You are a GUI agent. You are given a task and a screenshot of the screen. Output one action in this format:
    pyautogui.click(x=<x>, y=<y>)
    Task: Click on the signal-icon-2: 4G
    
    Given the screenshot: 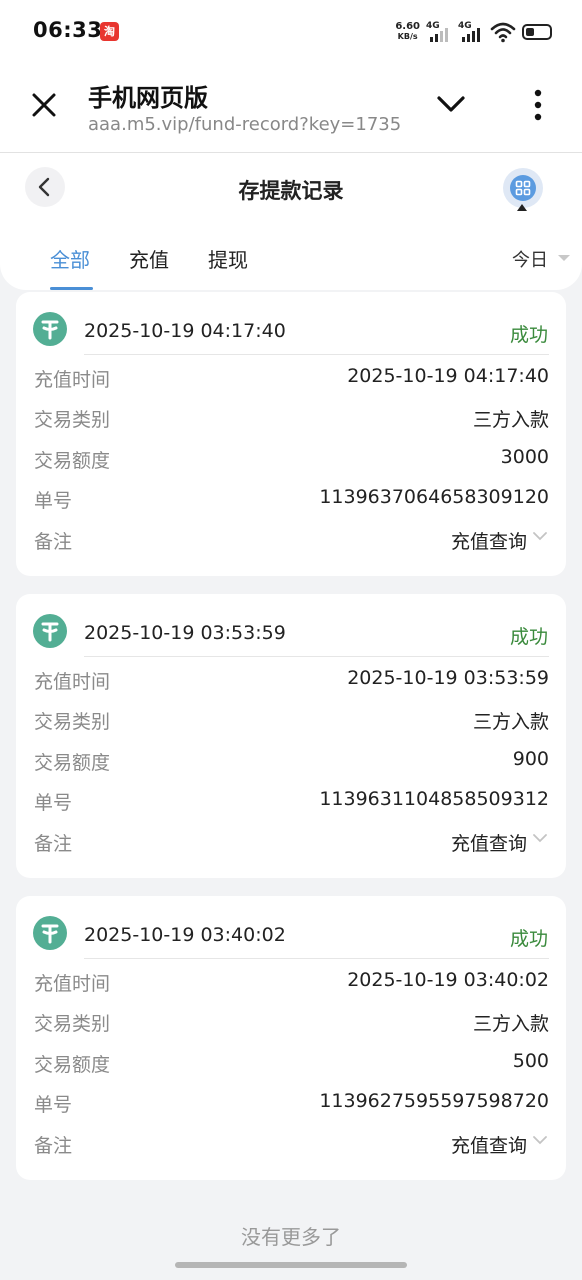 What is the action you would take?
    pyautogui.click(x=471, y=32)
    